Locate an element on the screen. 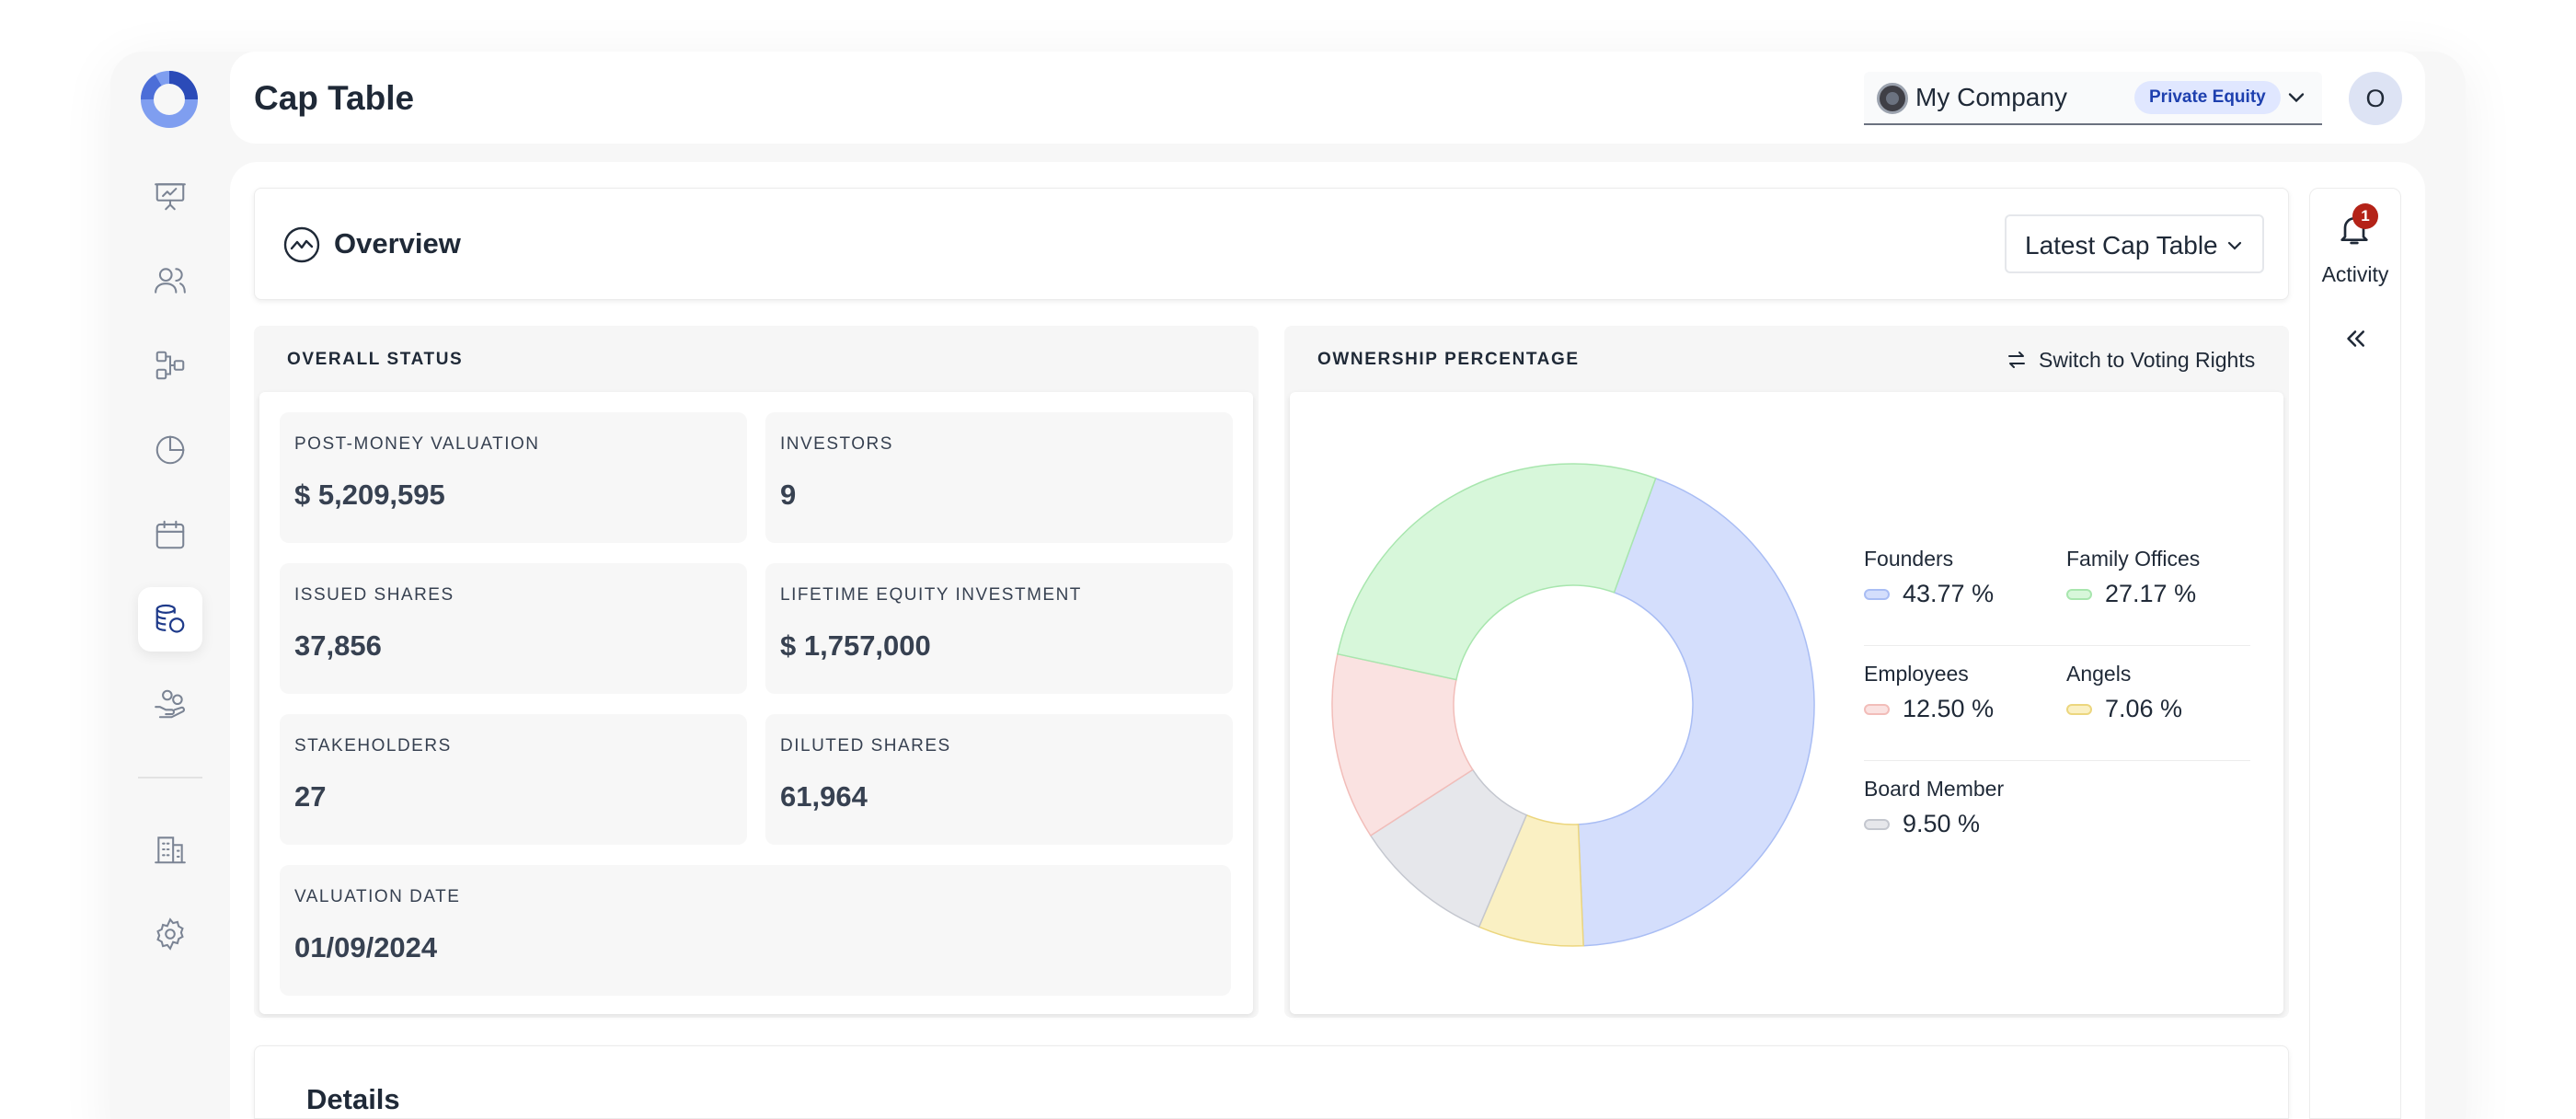  top-header: Cap Table My Company Private Equity O is located at coordinates (1327, 98).